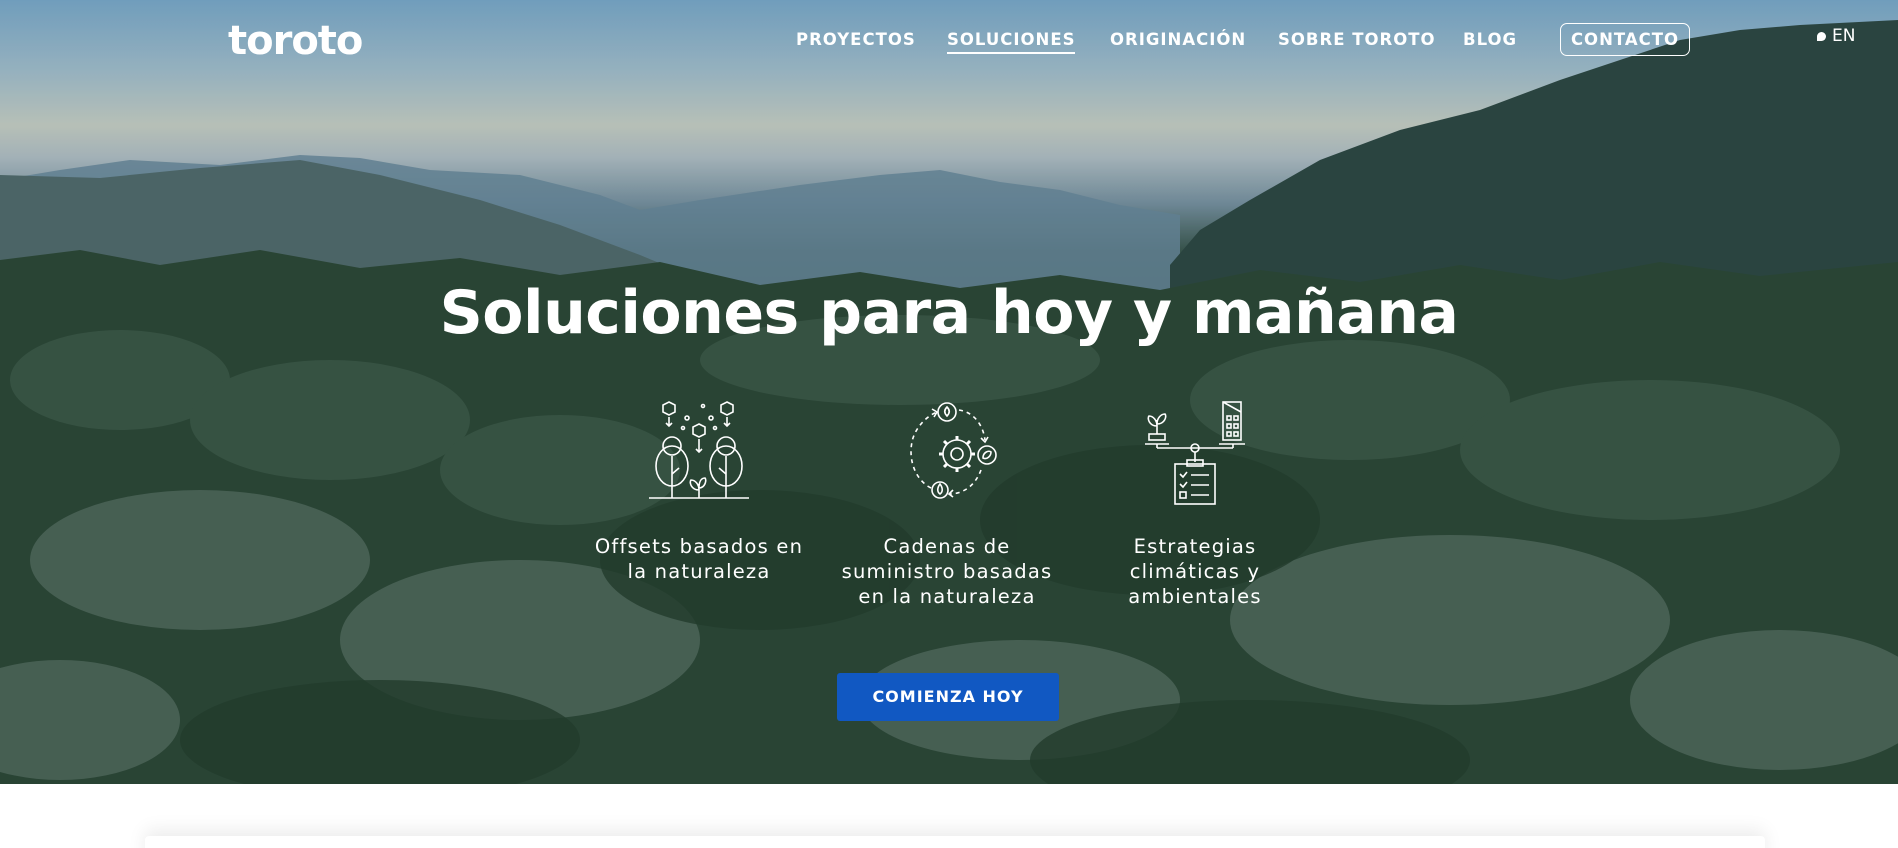  I want to click on nav-item-blog: BLOG, so click(1490, 39).